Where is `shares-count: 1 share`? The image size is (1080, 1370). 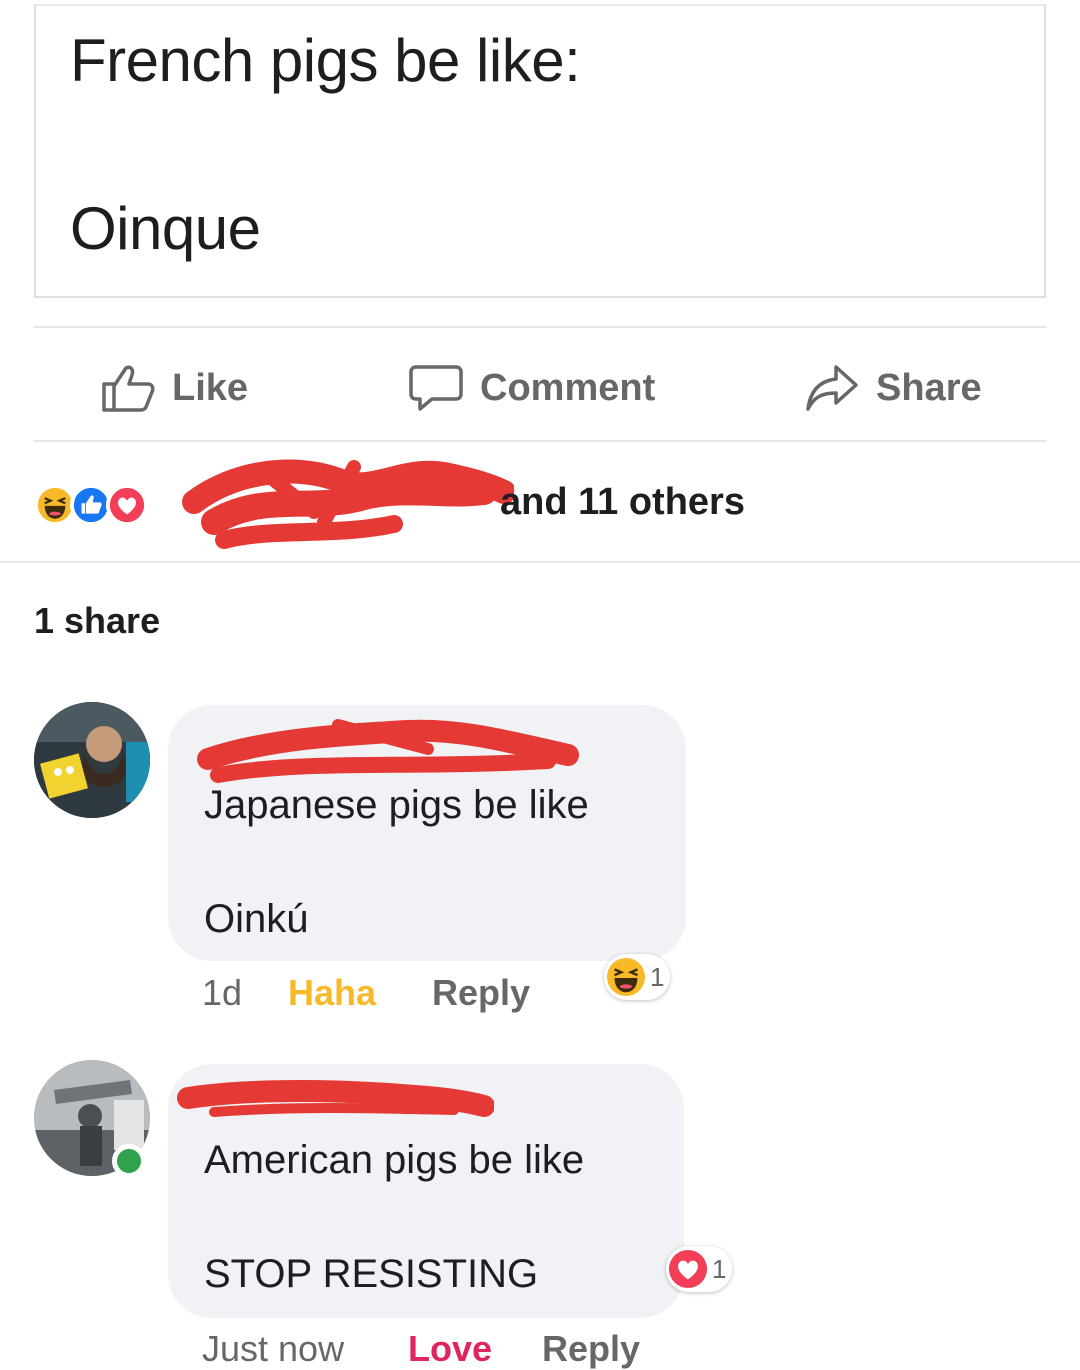
shares-count: 1 share is located at coordinates (97, 621).